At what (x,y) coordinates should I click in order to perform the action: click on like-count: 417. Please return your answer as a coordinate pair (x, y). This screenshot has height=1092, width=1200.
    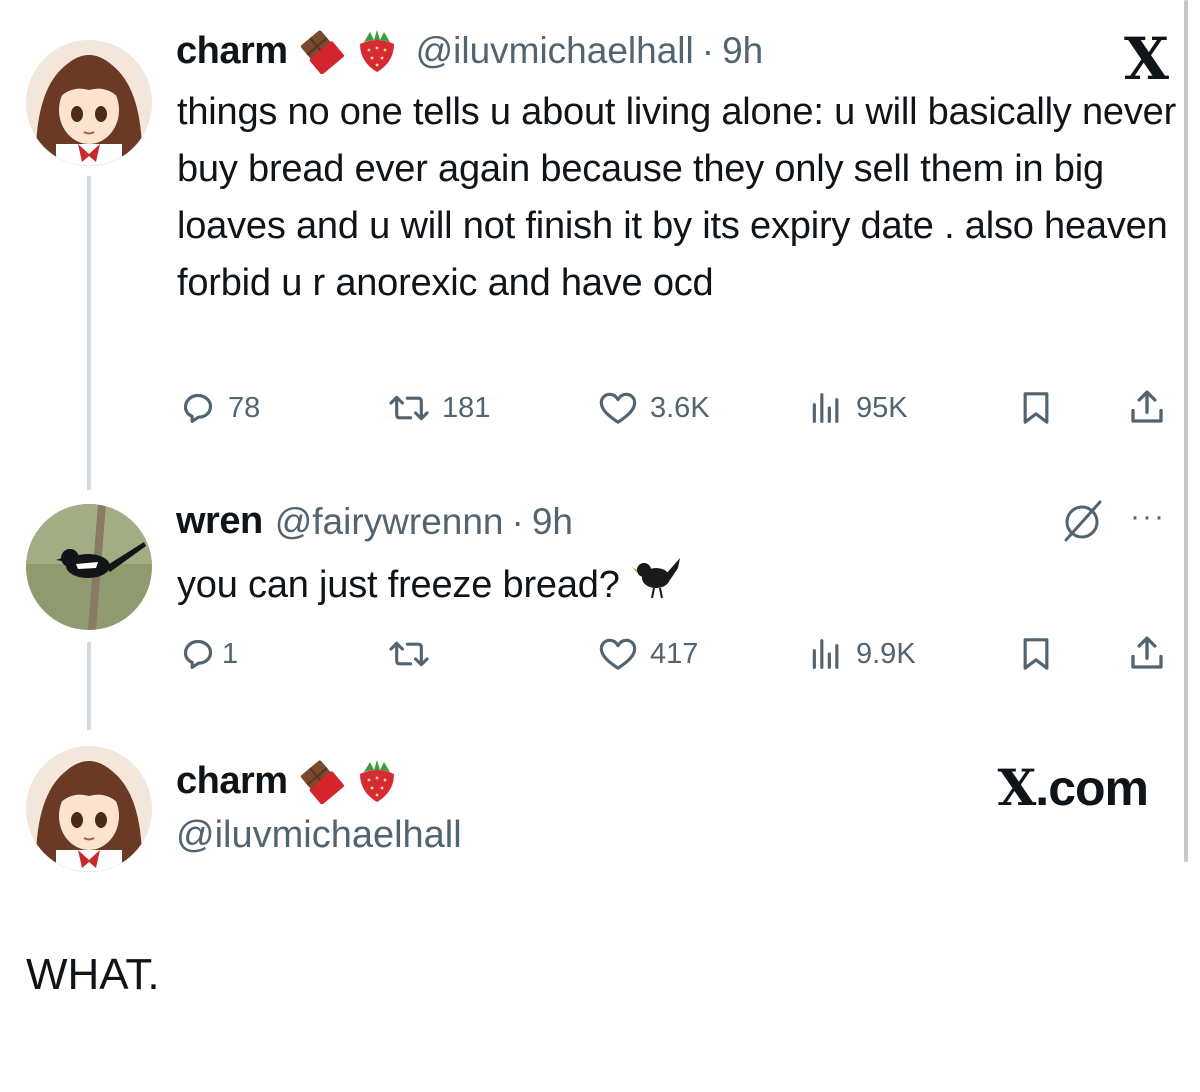
    Looking at the image, I should click on (674, 653).